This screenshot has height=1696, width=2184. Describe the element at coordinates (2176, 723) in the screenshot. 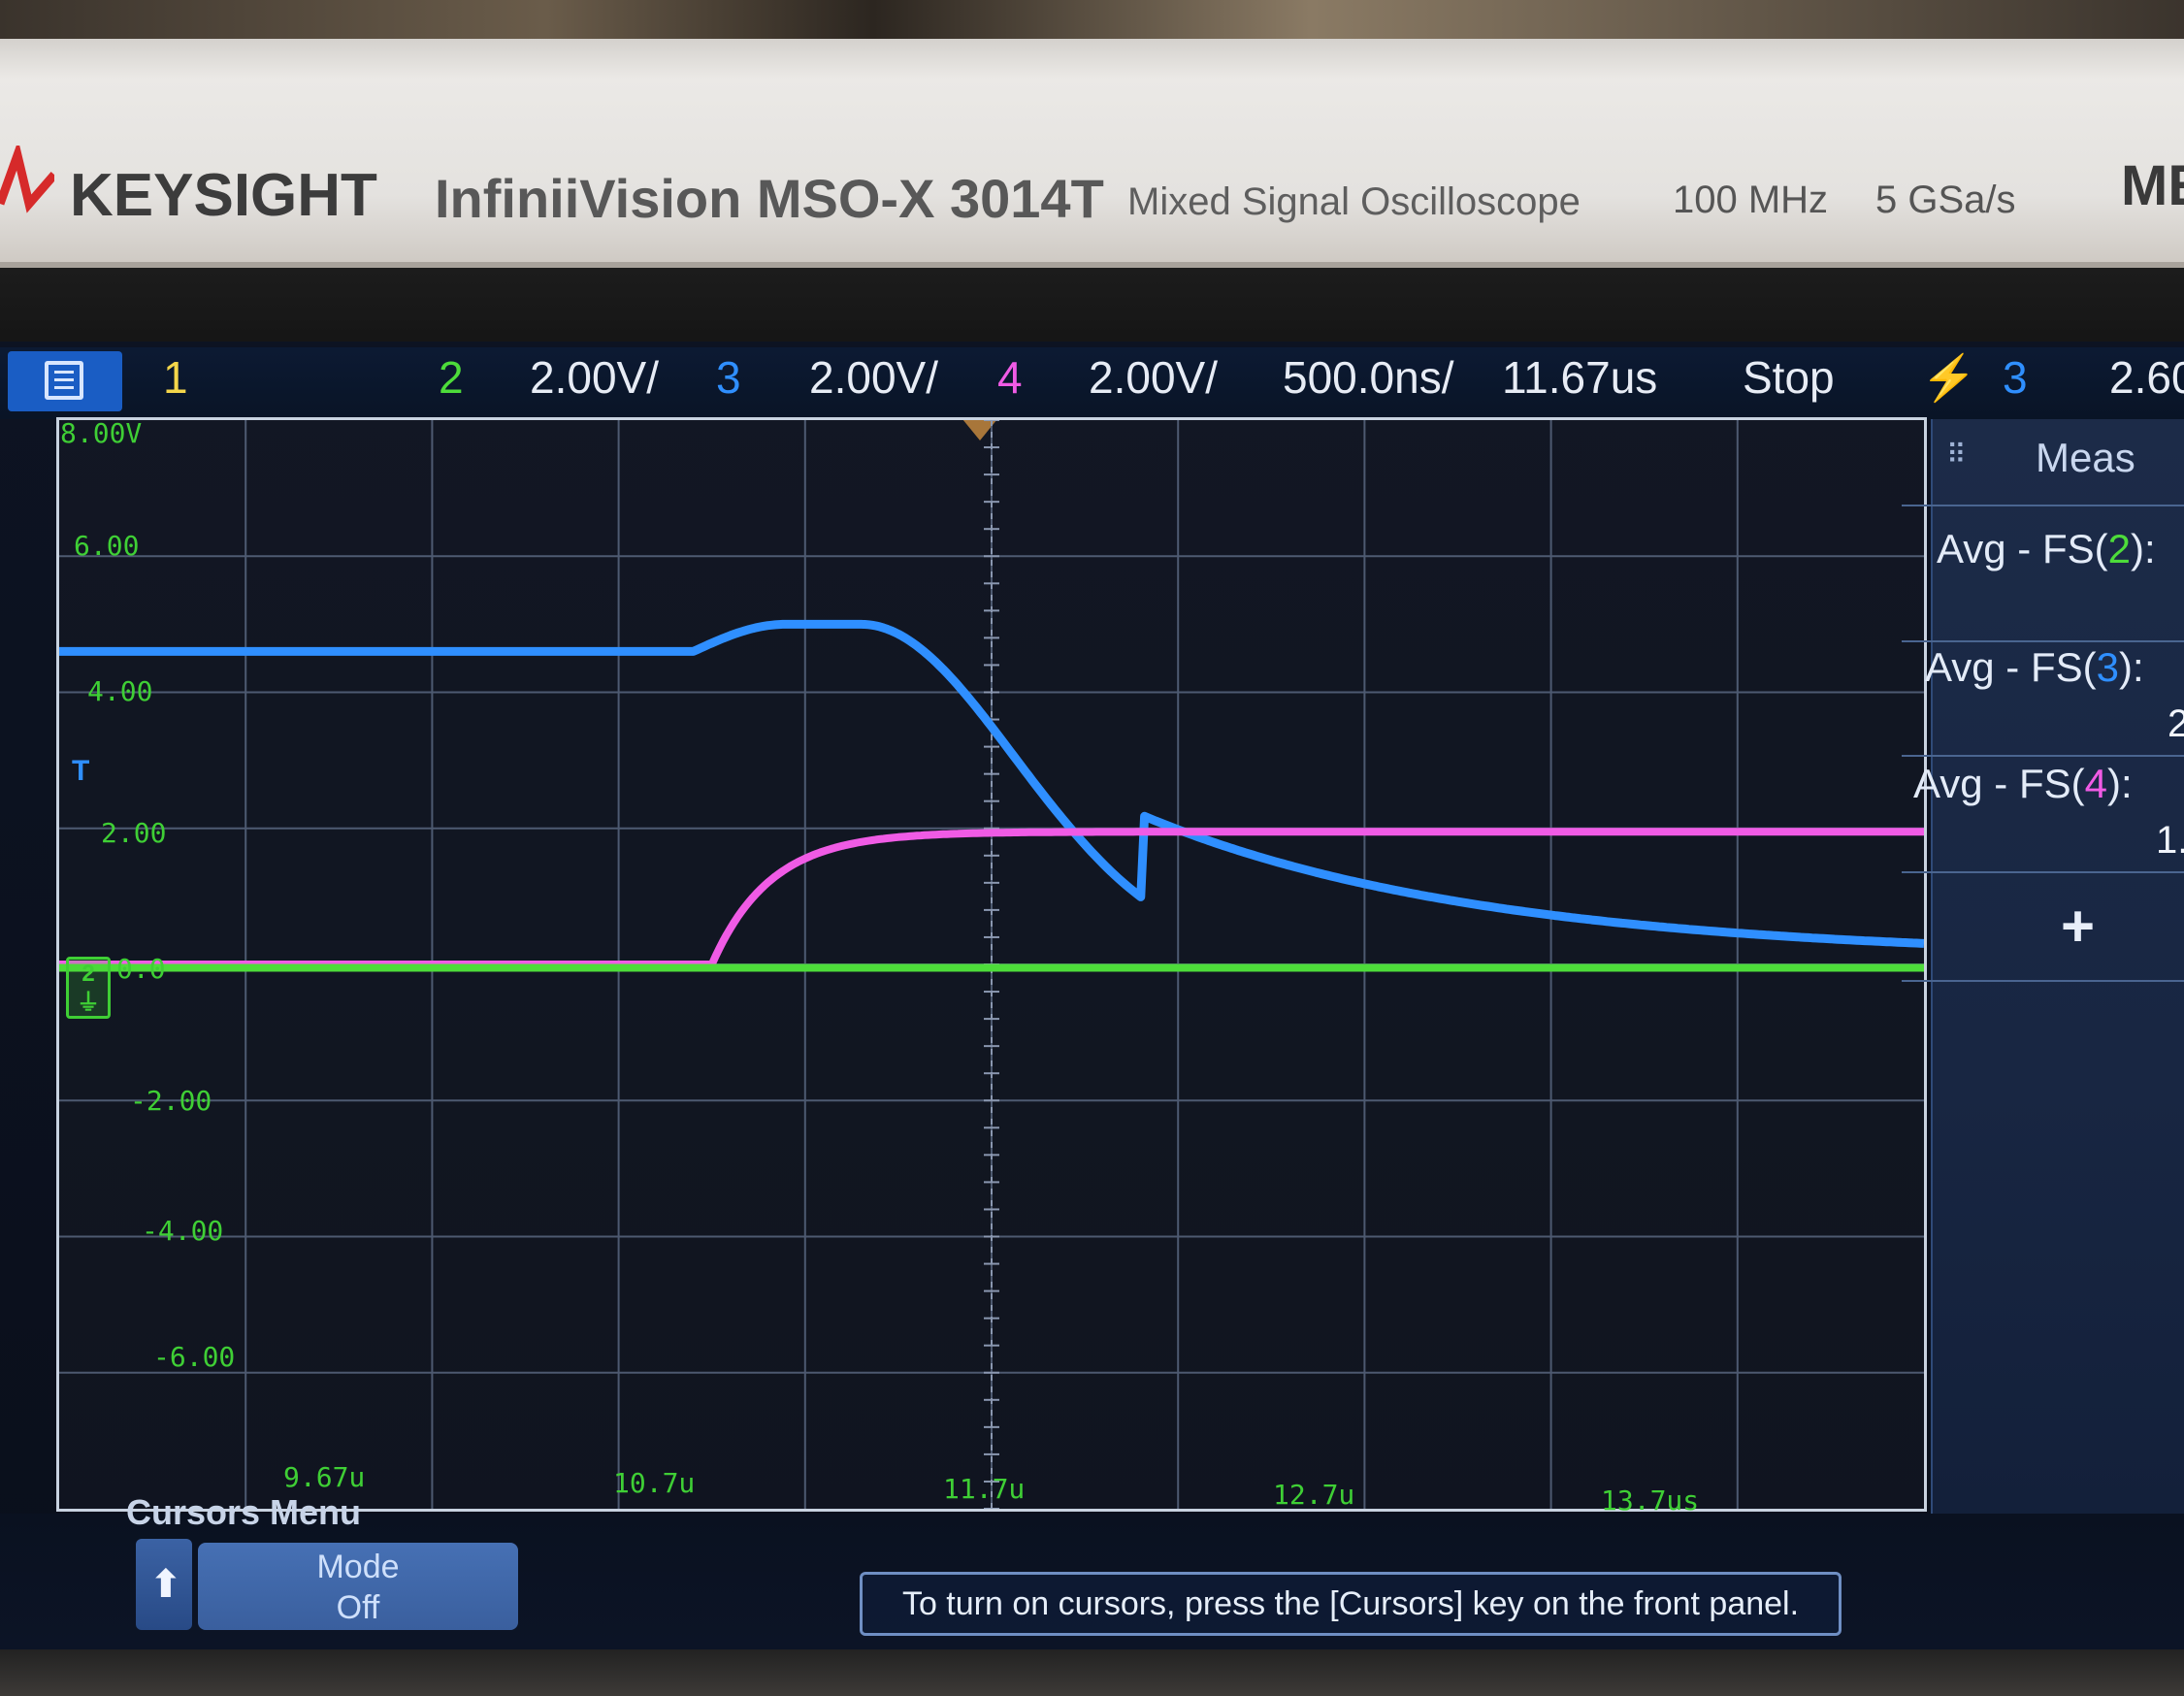

I see `measurement-value-2: 2` at that location.